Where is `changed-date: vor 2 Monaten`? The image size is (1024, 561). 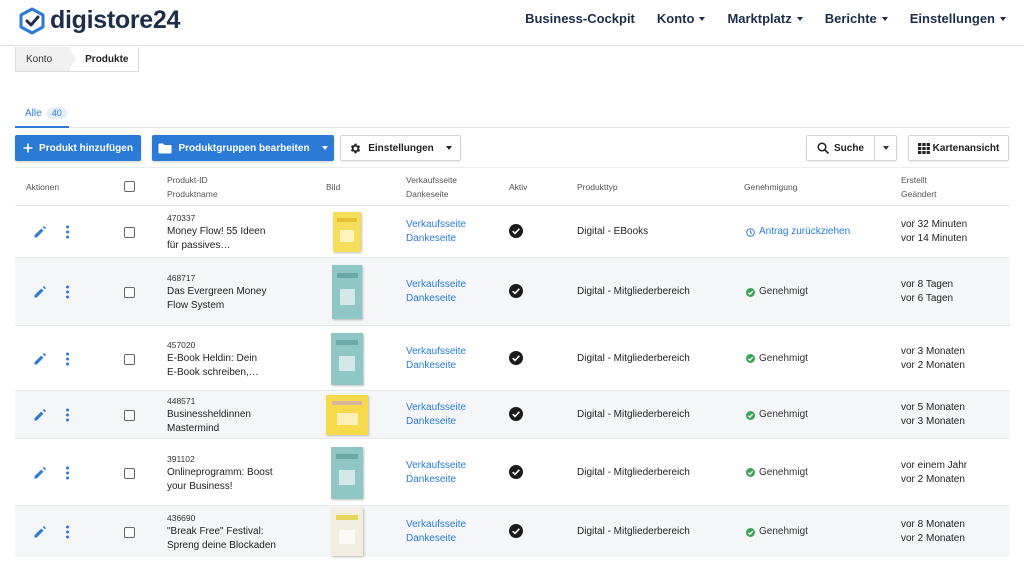
changed-date: vor 2 Monaten is located at coordinates (933, 538).